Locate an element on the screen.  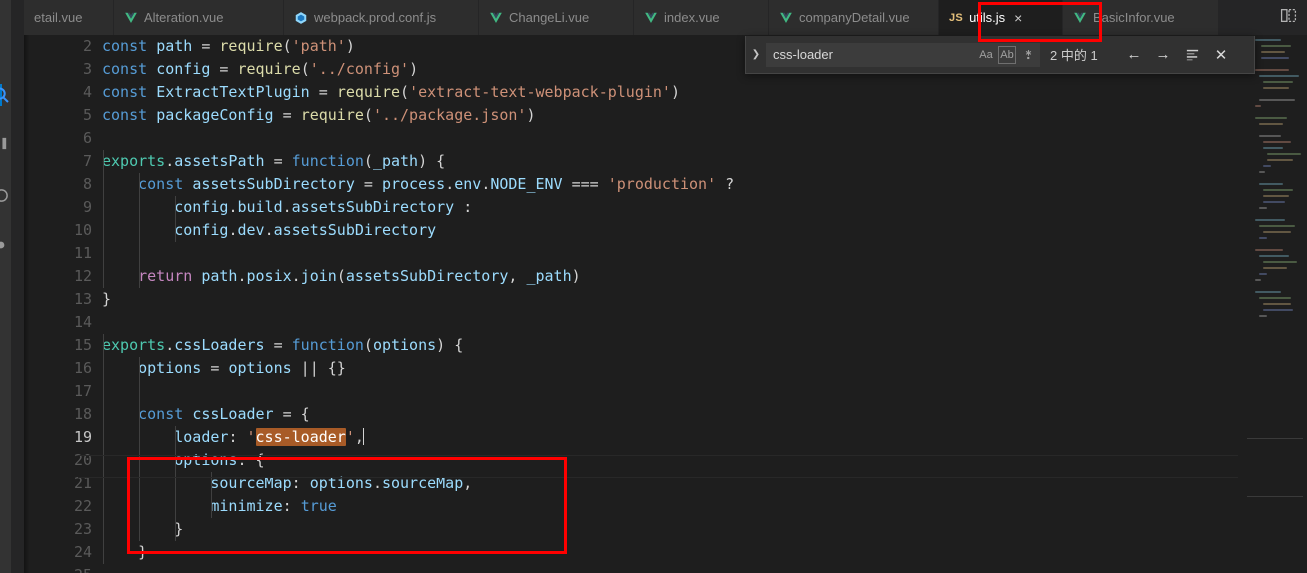
tab-companydetail-vue: companyDetail.vue× is located at coordinates (854, 17).